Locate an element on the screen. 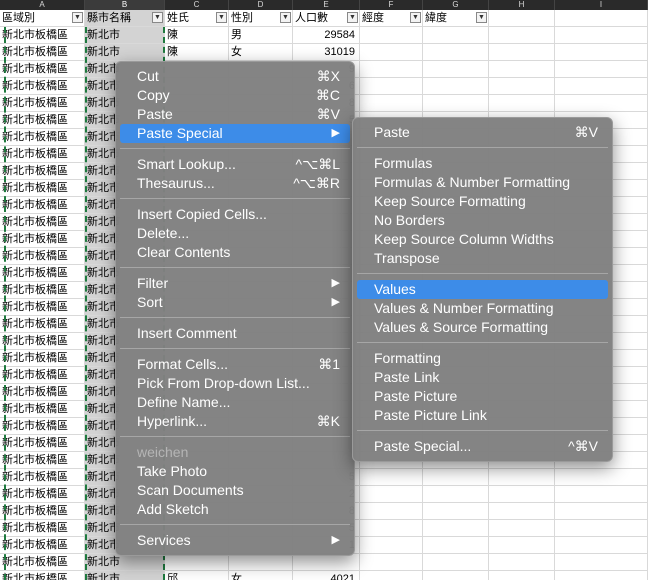 This screenshot has width=648, height=580. menu-item-cut: Cut ⌘X is located at coordinates (235, 76).